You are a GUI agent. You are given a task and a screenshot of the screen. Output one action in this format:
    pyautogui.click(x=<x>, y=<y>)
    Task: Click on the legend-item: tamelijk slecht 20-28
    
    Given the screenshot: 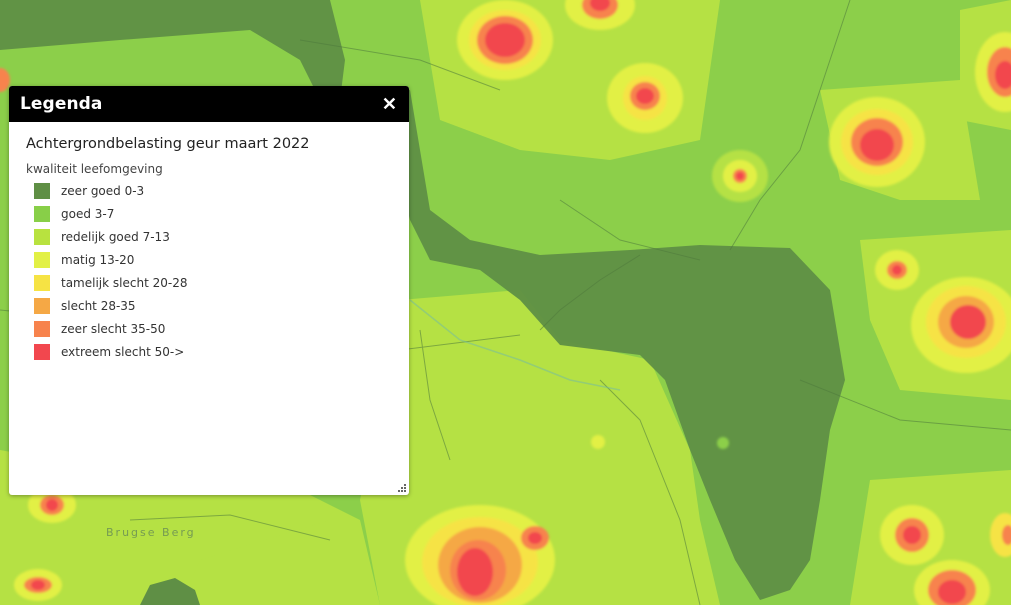 What is the action you would take?
    pyautogui.click(x=209, y=282)
    